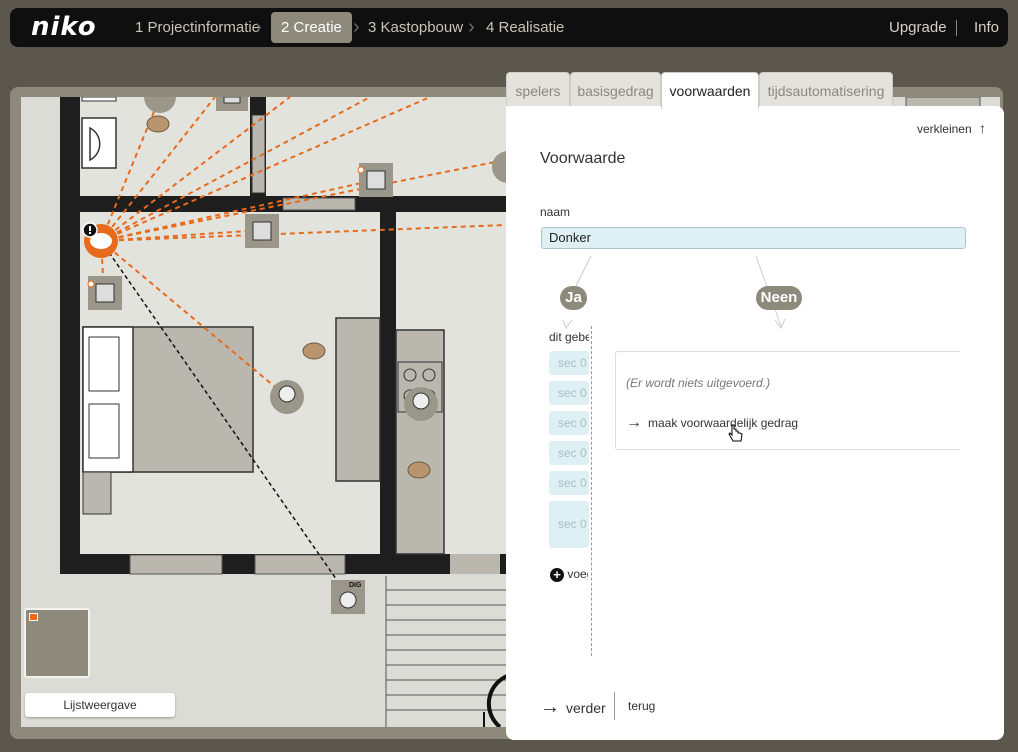 The height and width of the screenshot is (752, 1018). What do you see at coordinates (698, 383) in the screenshot?
I see `empty-message: (Er wordt niets uitgevoerd.)` at bounding box center [698, 383].